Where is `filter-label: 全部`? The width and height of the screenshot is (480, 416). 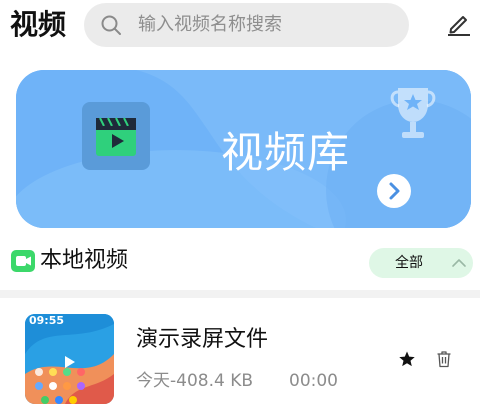
filter-label: 全部 is located at coordinates (409, 263).